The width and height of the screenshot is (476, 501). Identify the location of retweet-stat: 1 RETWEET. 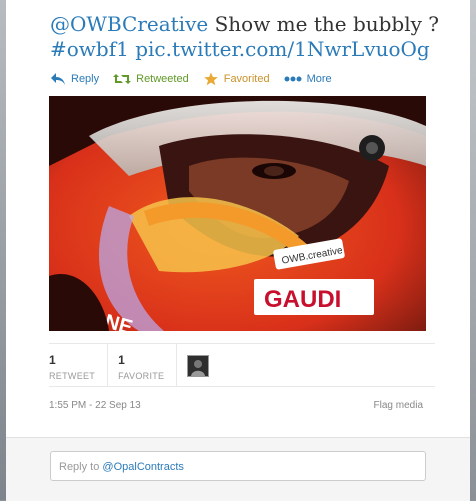
(79, 365).